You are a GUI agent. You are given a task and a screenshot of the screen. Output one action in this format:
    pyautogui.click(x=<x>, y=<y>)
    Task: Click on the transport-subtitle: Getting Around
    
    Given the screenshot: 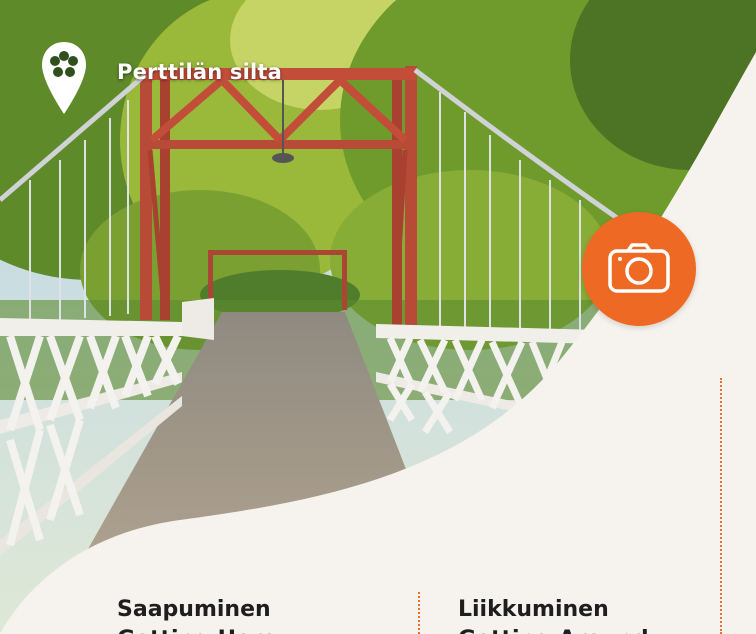 What is the action you would take?
    pyautogui.click(x=553, y=629)
    